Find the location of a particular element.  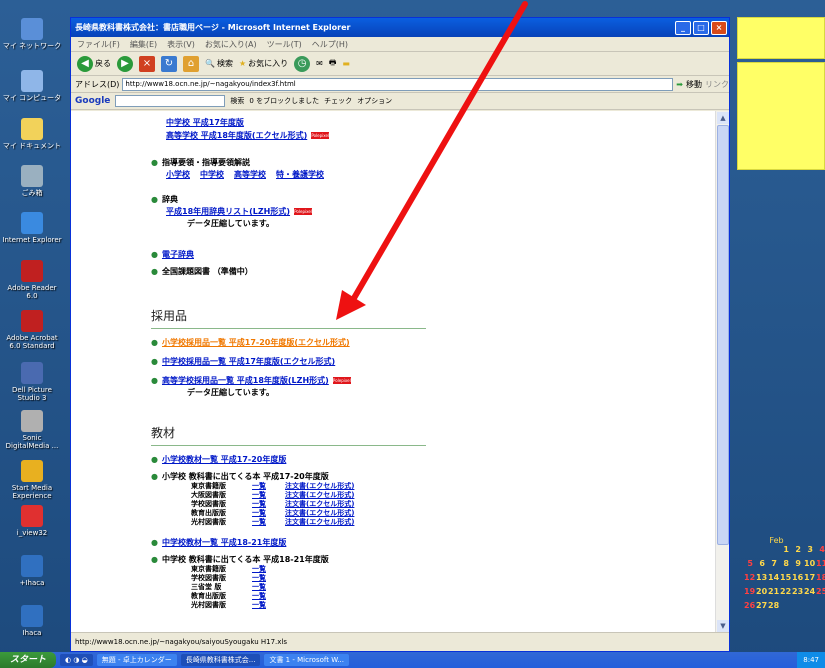

link-jh-adopted: 中学校採用品一覧 平成17年度版(エクセル形式) is located at coordinates (248, 361).